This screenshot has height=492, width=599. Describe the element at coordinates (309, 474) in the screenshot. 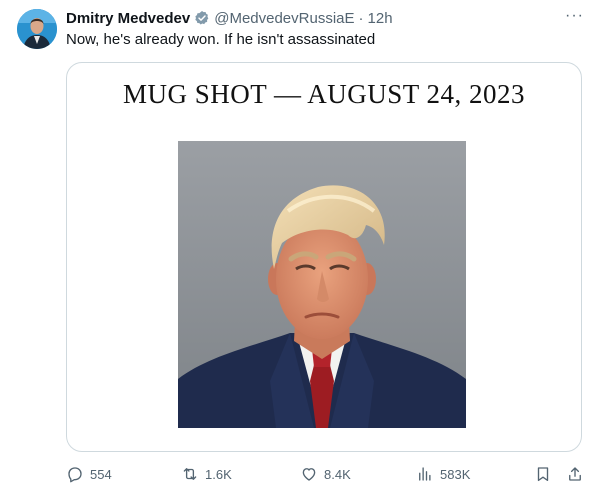

I see `like-icon` at that location.